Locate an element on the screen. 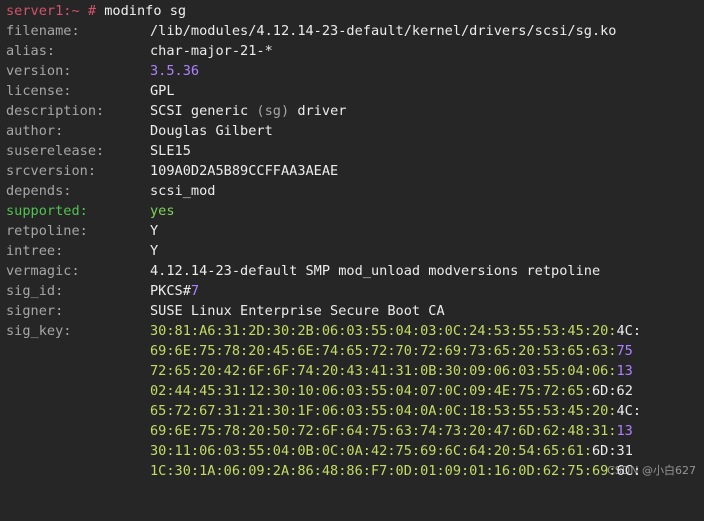 The image size is (704, 521). field-alias: alias: char-major-21-* is located at coordinates (352, 51).